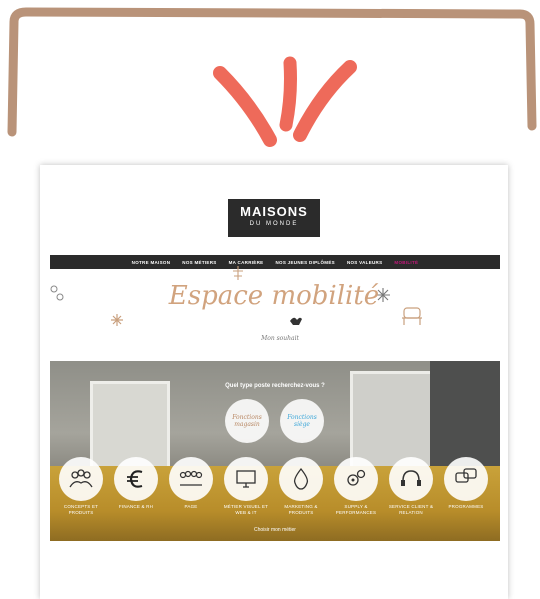 The image size is (540, 599). I want to click on logo-sub-text: DU MONDE, so click(274, 224).